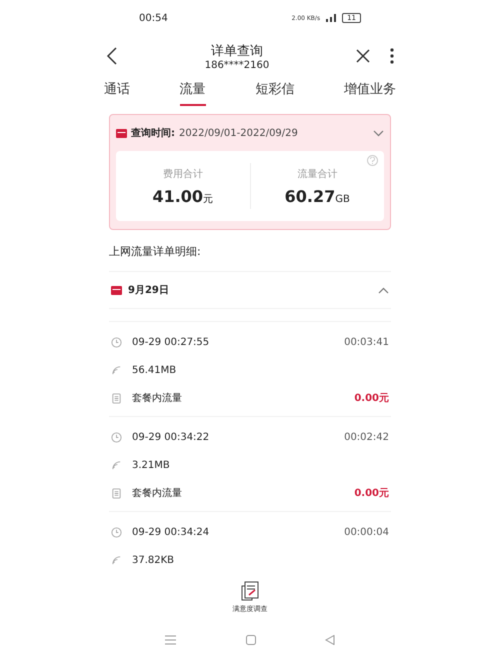  What do you see at coordinates (155, 251) in the screenshot?
I see `section-title: 上网流量详单明细:` at bounding box center [155, 251].